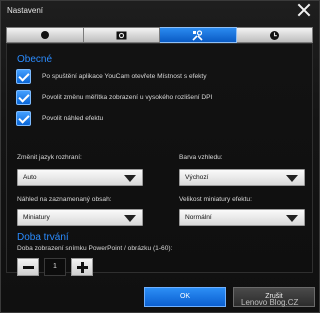 The height and width of the screenshot is (313, 320). Describe the element at coordinates (270, 302) in the screenshot. I see `watermark: Lenovo Blog.CZ` at that location.